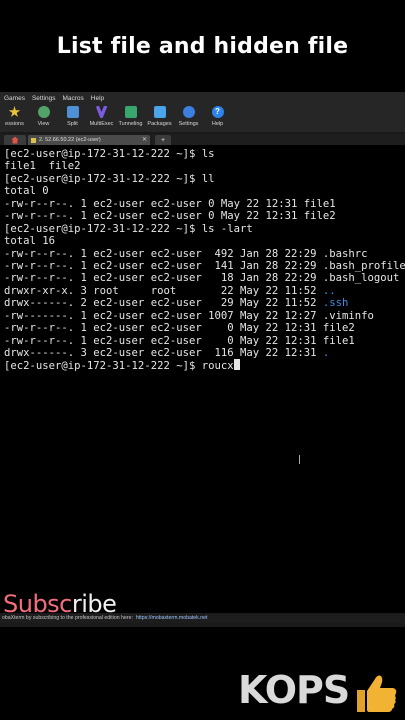 The width and height of the screenshot is (405, 720). What do you see at coordinates (329, 290) in the screenshot?
I see `directory-name: ..` at bounding box center [329, 290].